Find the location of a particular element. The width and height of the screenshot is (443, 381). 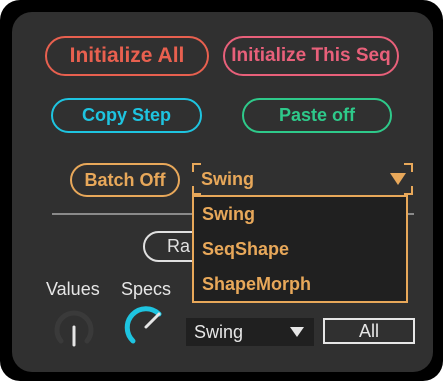

batch-button: Batch Off is located at coordinates (125, 180).